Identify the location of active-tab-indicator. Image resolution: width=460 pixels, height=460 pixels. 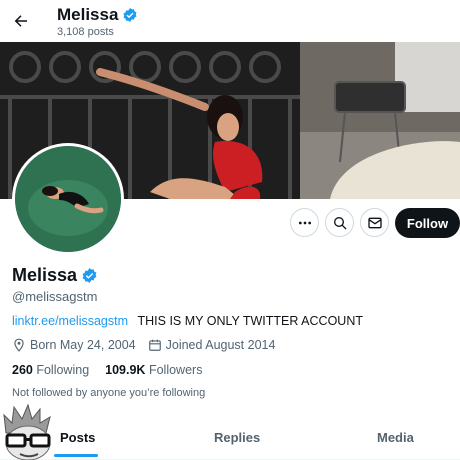
(76, 455).